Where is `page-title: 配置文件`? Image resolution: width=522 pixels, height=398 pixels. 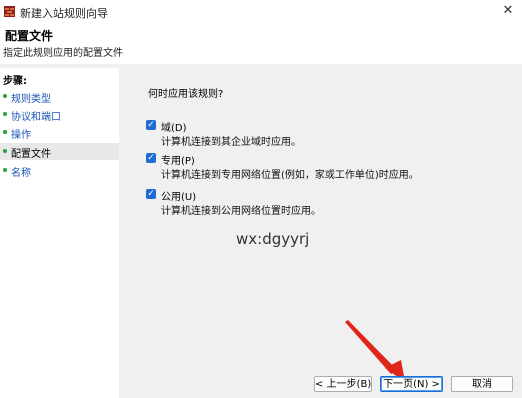 page-title: 配置文件 is located at coordinates (29, 36).